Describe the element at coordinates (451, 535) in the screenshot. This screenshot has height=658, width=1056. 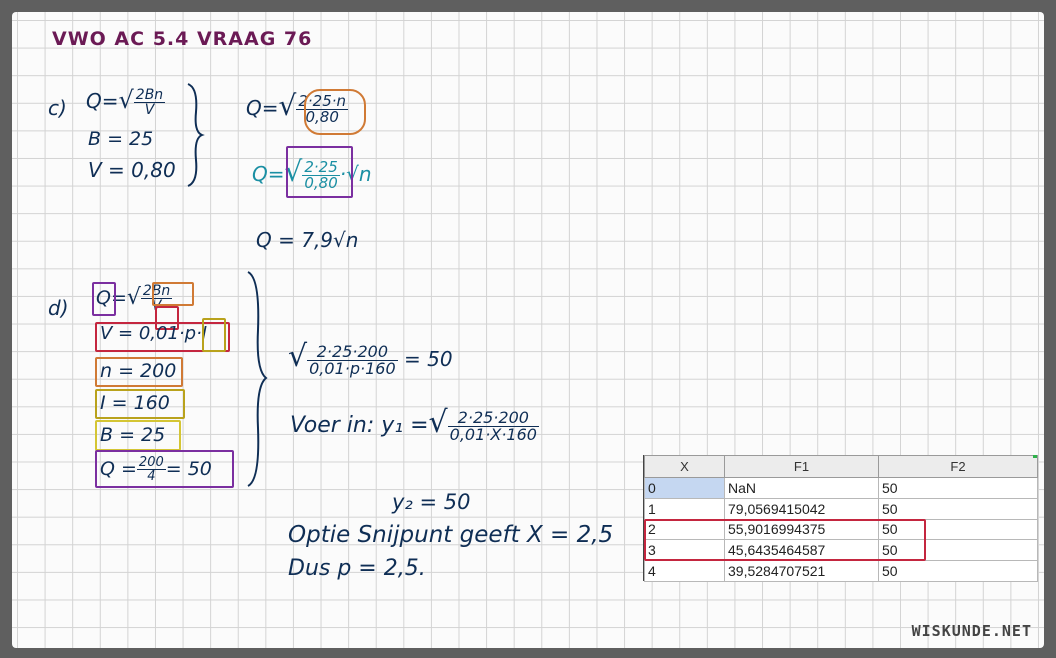
I see `part-d-optie: Optie Snijpunt geeft X = 2,5` at that location.